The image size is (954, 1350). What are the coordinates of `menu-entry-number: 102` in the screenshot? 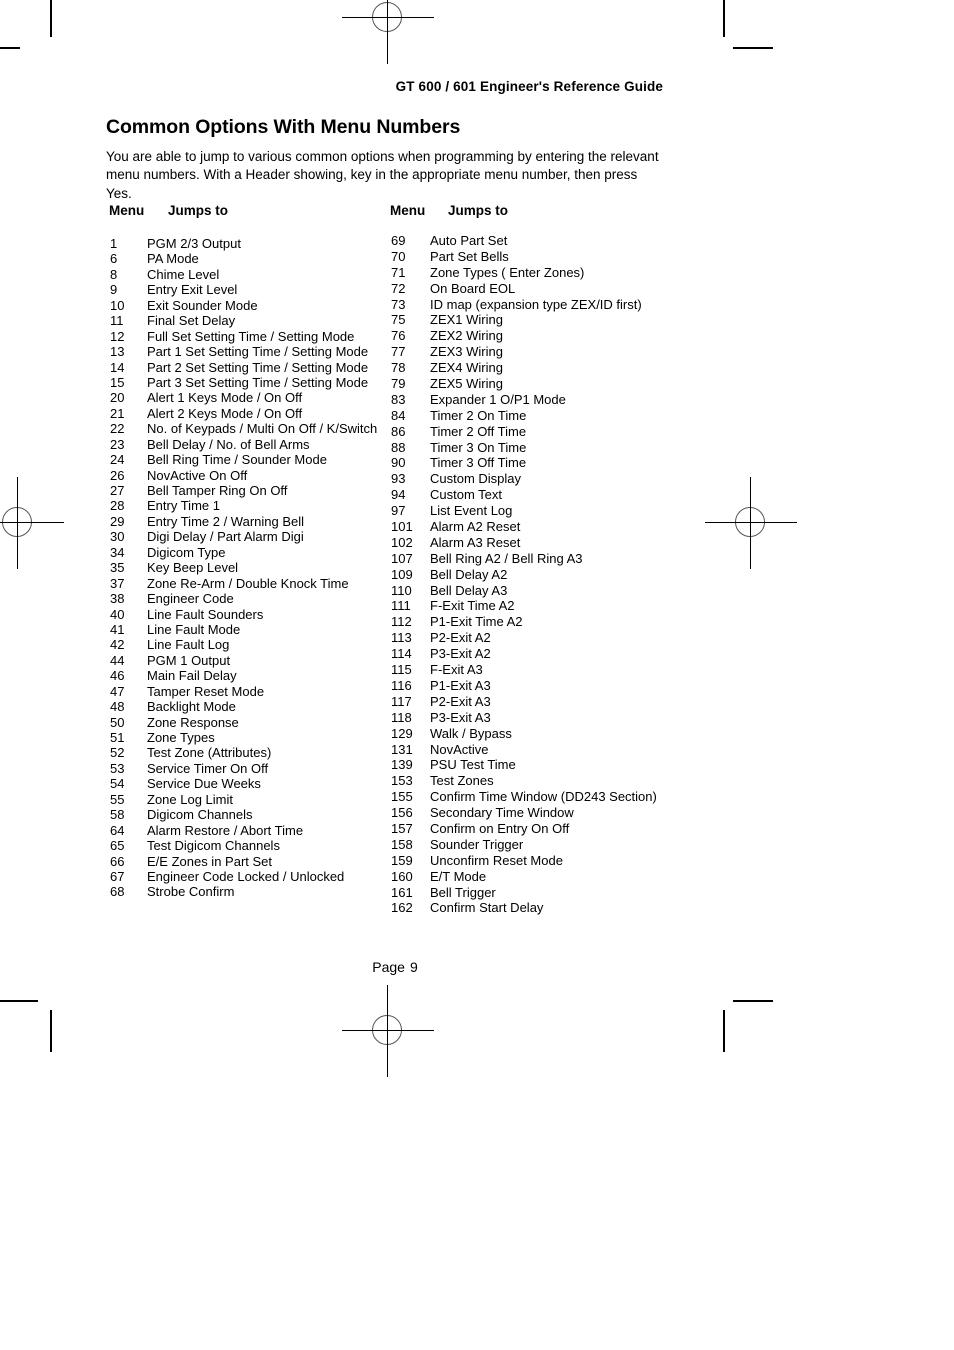 It's located at (402, 542).